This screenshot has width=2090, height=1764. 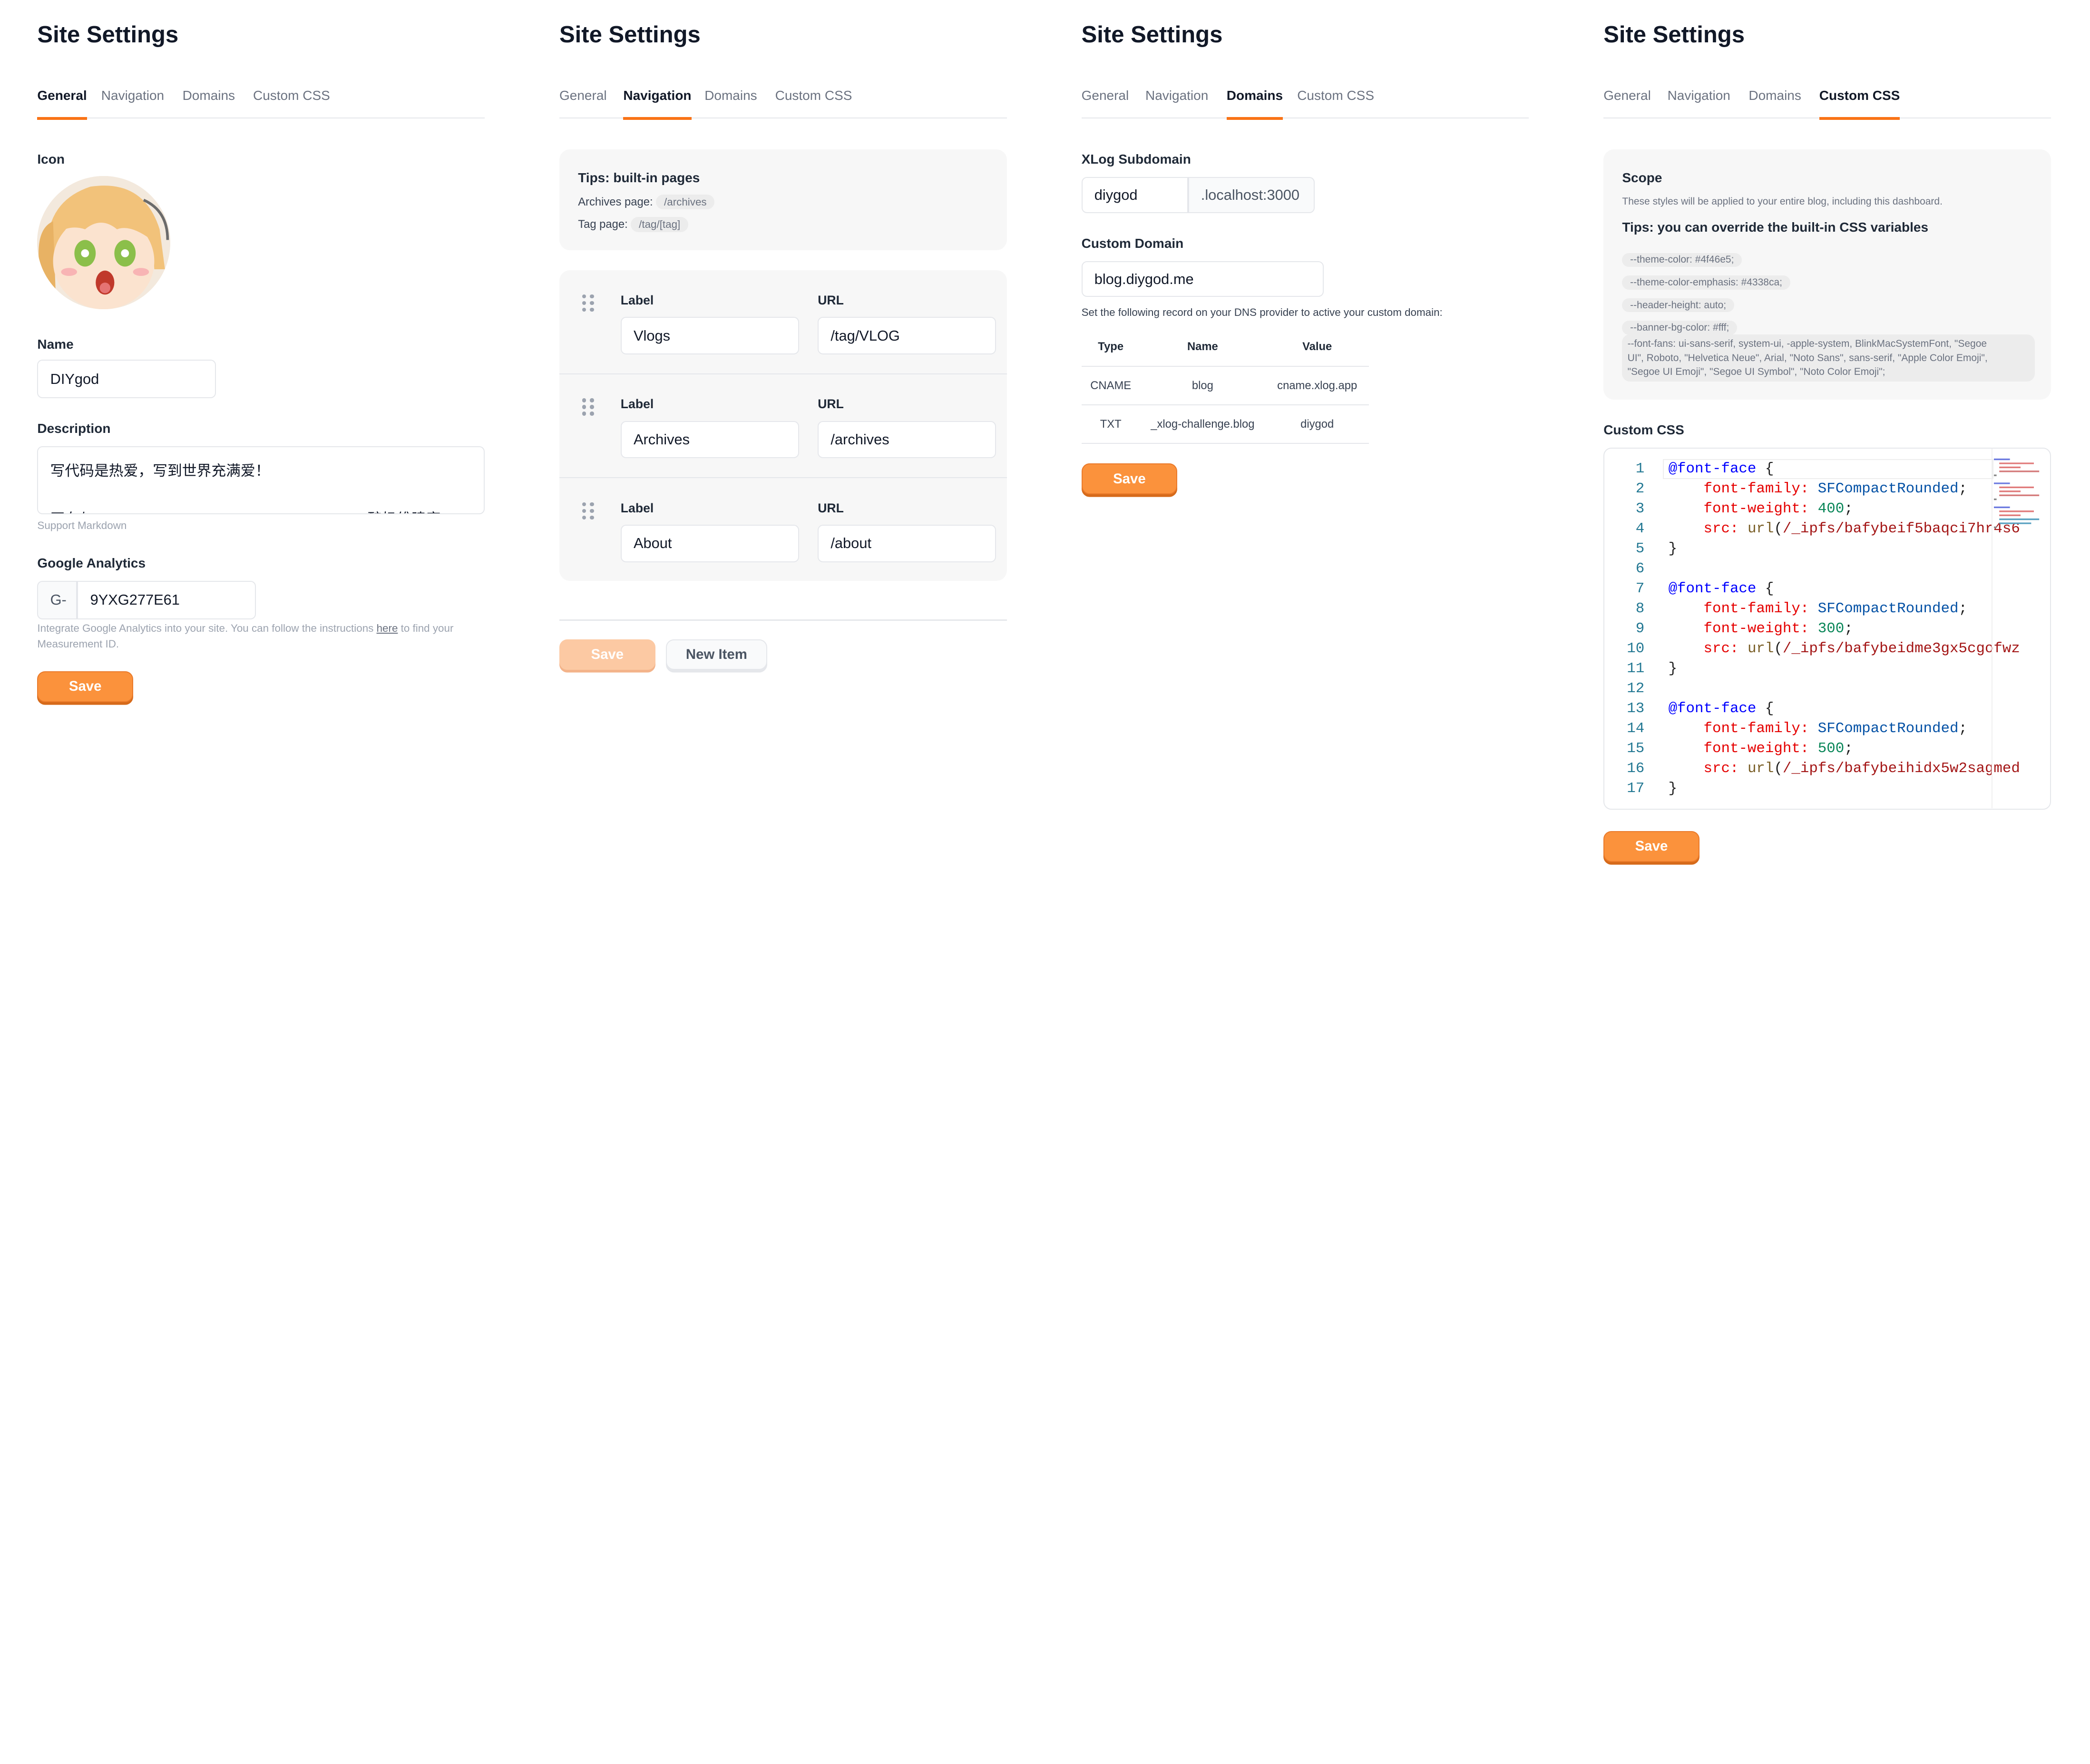 What do you see at coordinates (426, 628) in the screenshot?
I see `ga-hint-text-after: to find your` at bounding box center [426, 628].